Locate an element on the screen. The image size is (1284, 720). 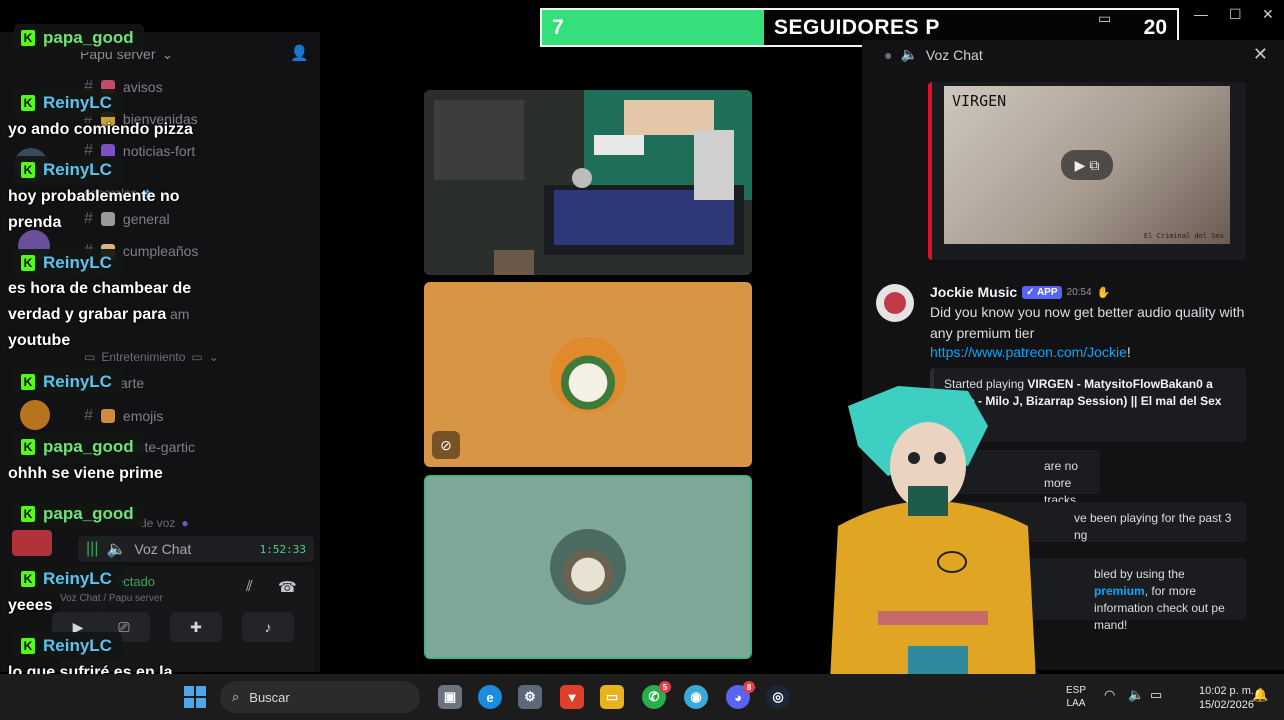
clock-time: 10:02 p. m. is located at coordinates (1226, 691).